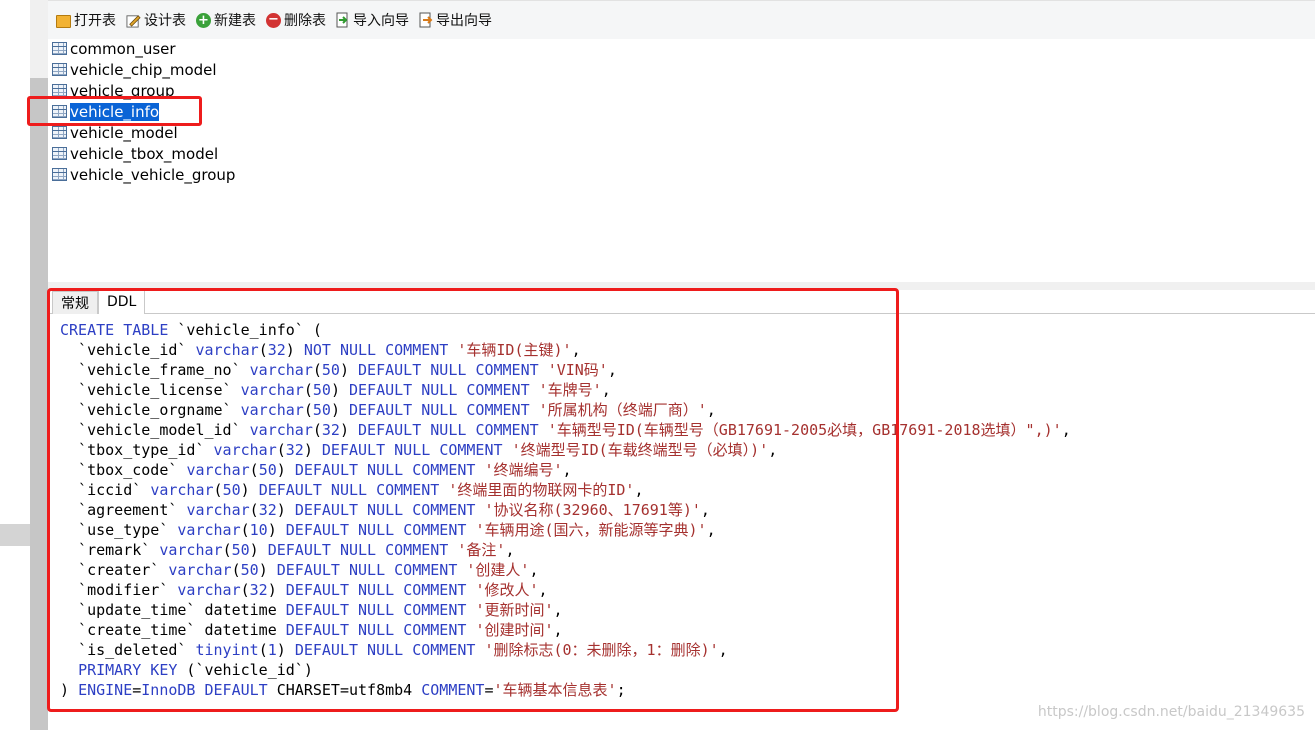  Describe the element at coordinates (464, 21) in the screenshot. I see `export-wizard-label: 导出向导` at that location.